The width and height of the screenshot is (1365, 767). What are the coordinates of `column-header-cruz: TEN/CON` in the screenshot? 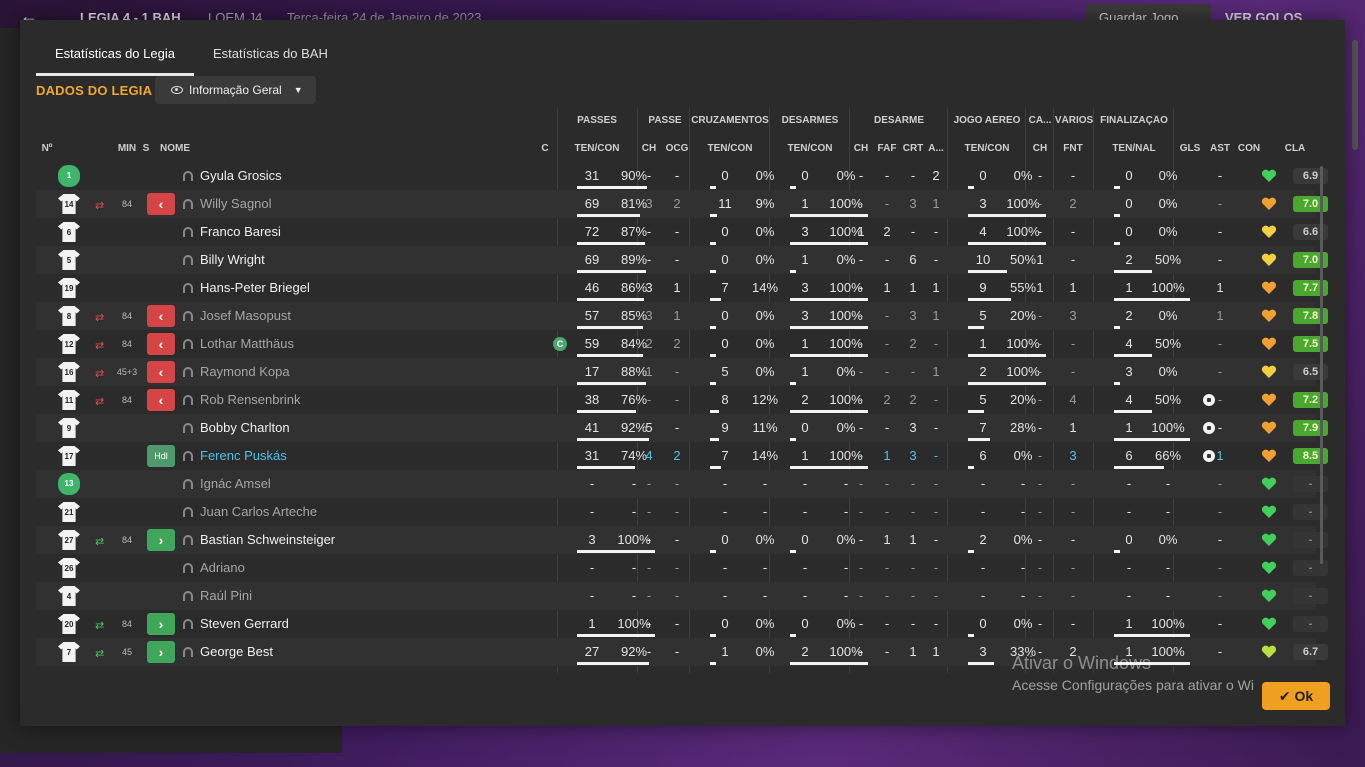 It's located at (730, 148).